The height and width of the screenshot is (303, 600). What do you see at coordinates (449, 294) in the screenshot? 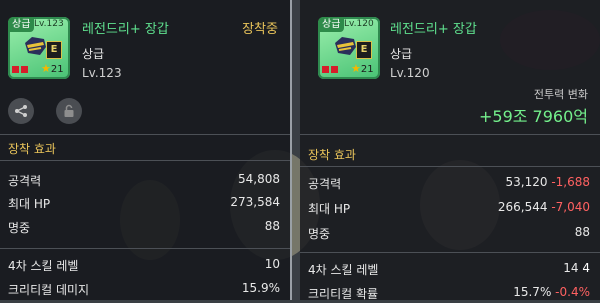
I see `stat-row: 크리티컬 확률 15.7% -0.4%` at bounding box center [449, 294].